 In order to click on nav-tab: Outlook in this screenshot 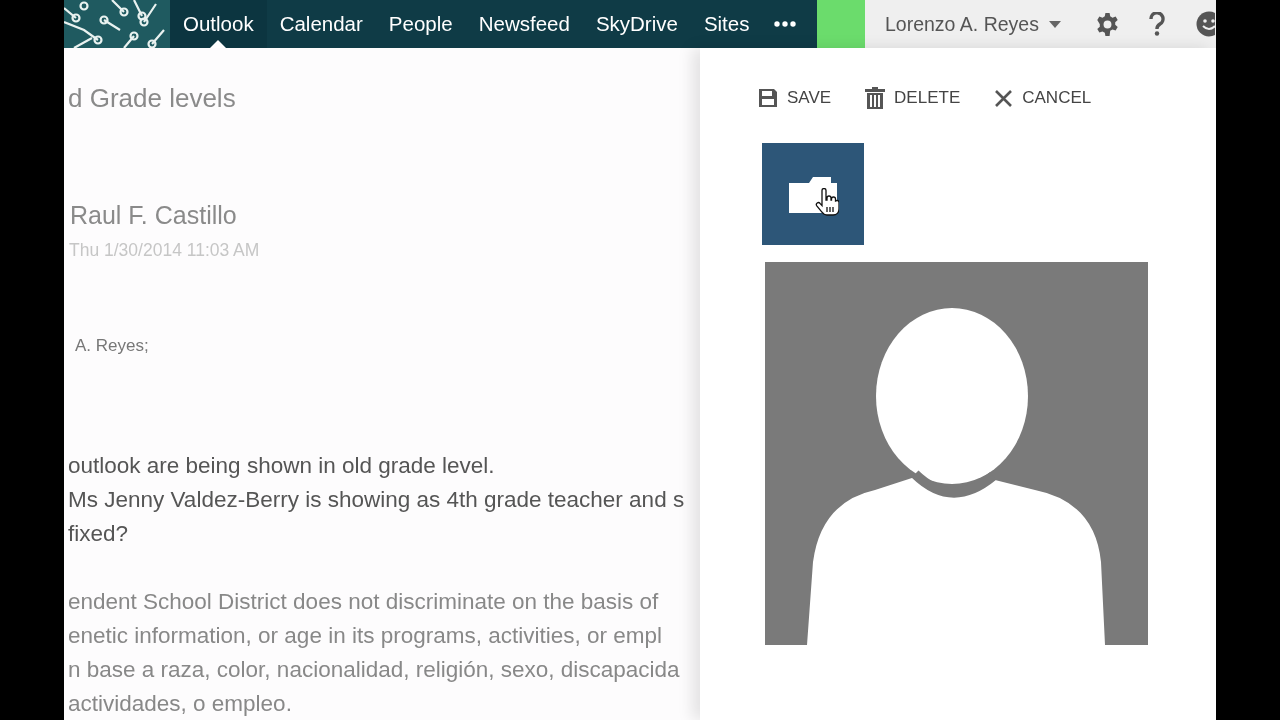, I will do `click(218, 24)`.